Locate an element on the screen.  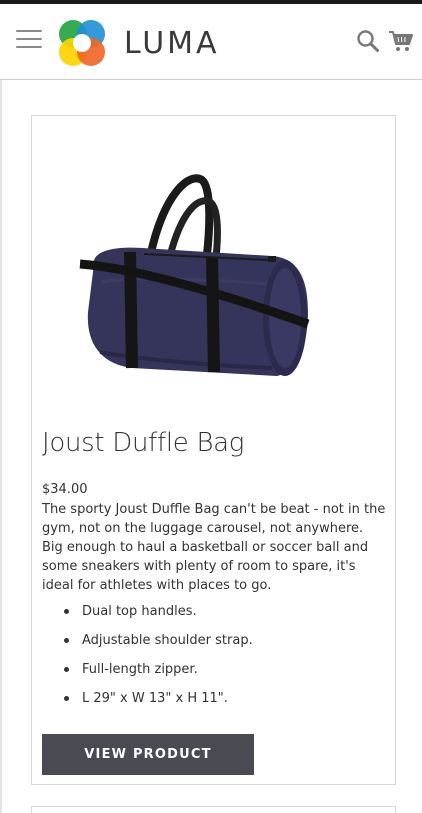
feature-item: Adjustable shoulder strap. is located at coordinates (212, 645).